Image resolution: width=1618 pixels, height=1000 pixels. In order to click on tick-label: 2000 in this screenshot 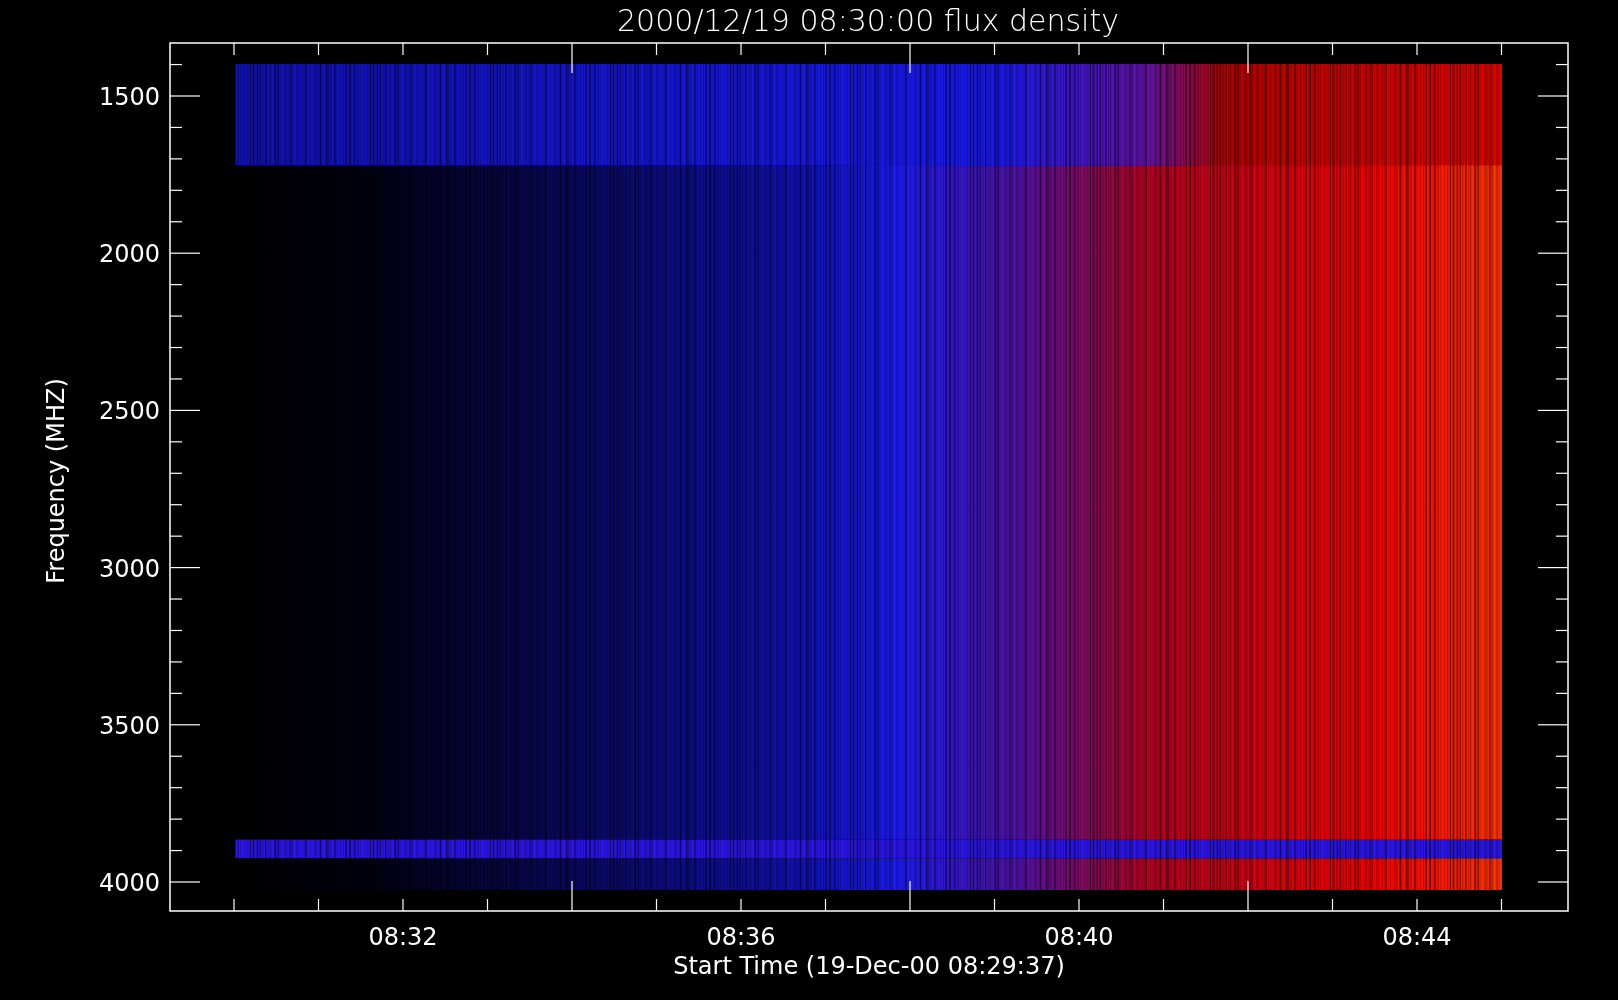, I will do `click(129, 254)`.